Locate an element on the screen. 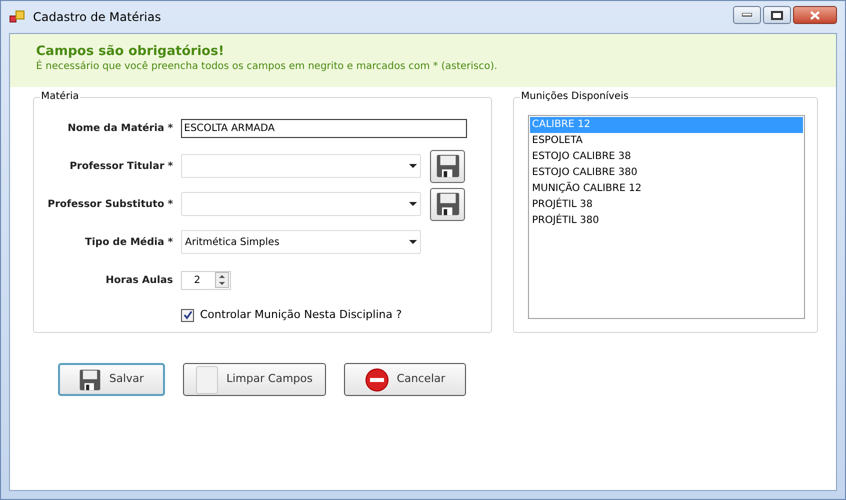 The height and width of the screenshot is (500, 846). list-item: ESTOJO CALIBRE 38 is located at coordinates (666, 157).